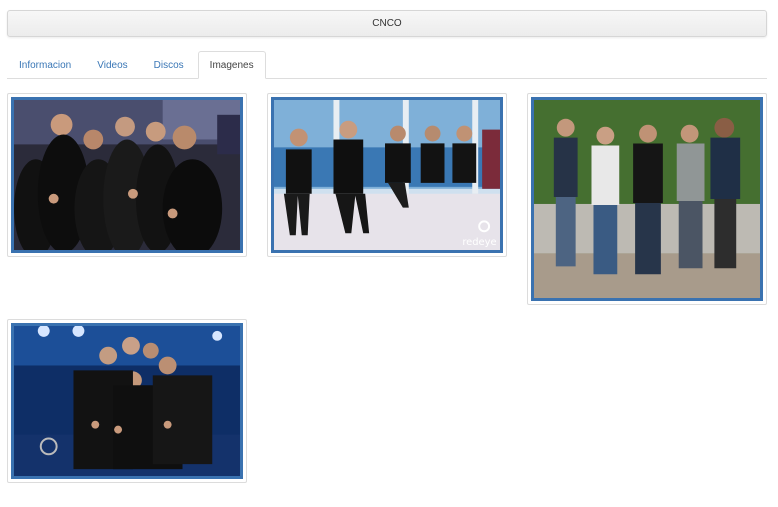 Image resolution: width=778 pixels, height=507 pixels. I want to click on tab-discos: Discos, so click(169, 65).